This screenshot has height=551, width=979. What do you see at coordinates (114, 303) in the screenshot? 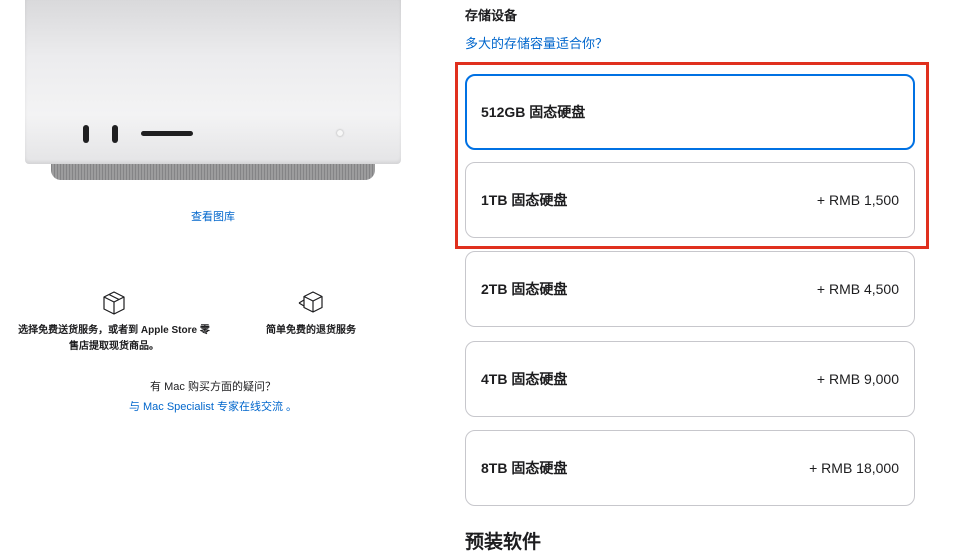
I see `box-icon` at bounding box center [114, 303].